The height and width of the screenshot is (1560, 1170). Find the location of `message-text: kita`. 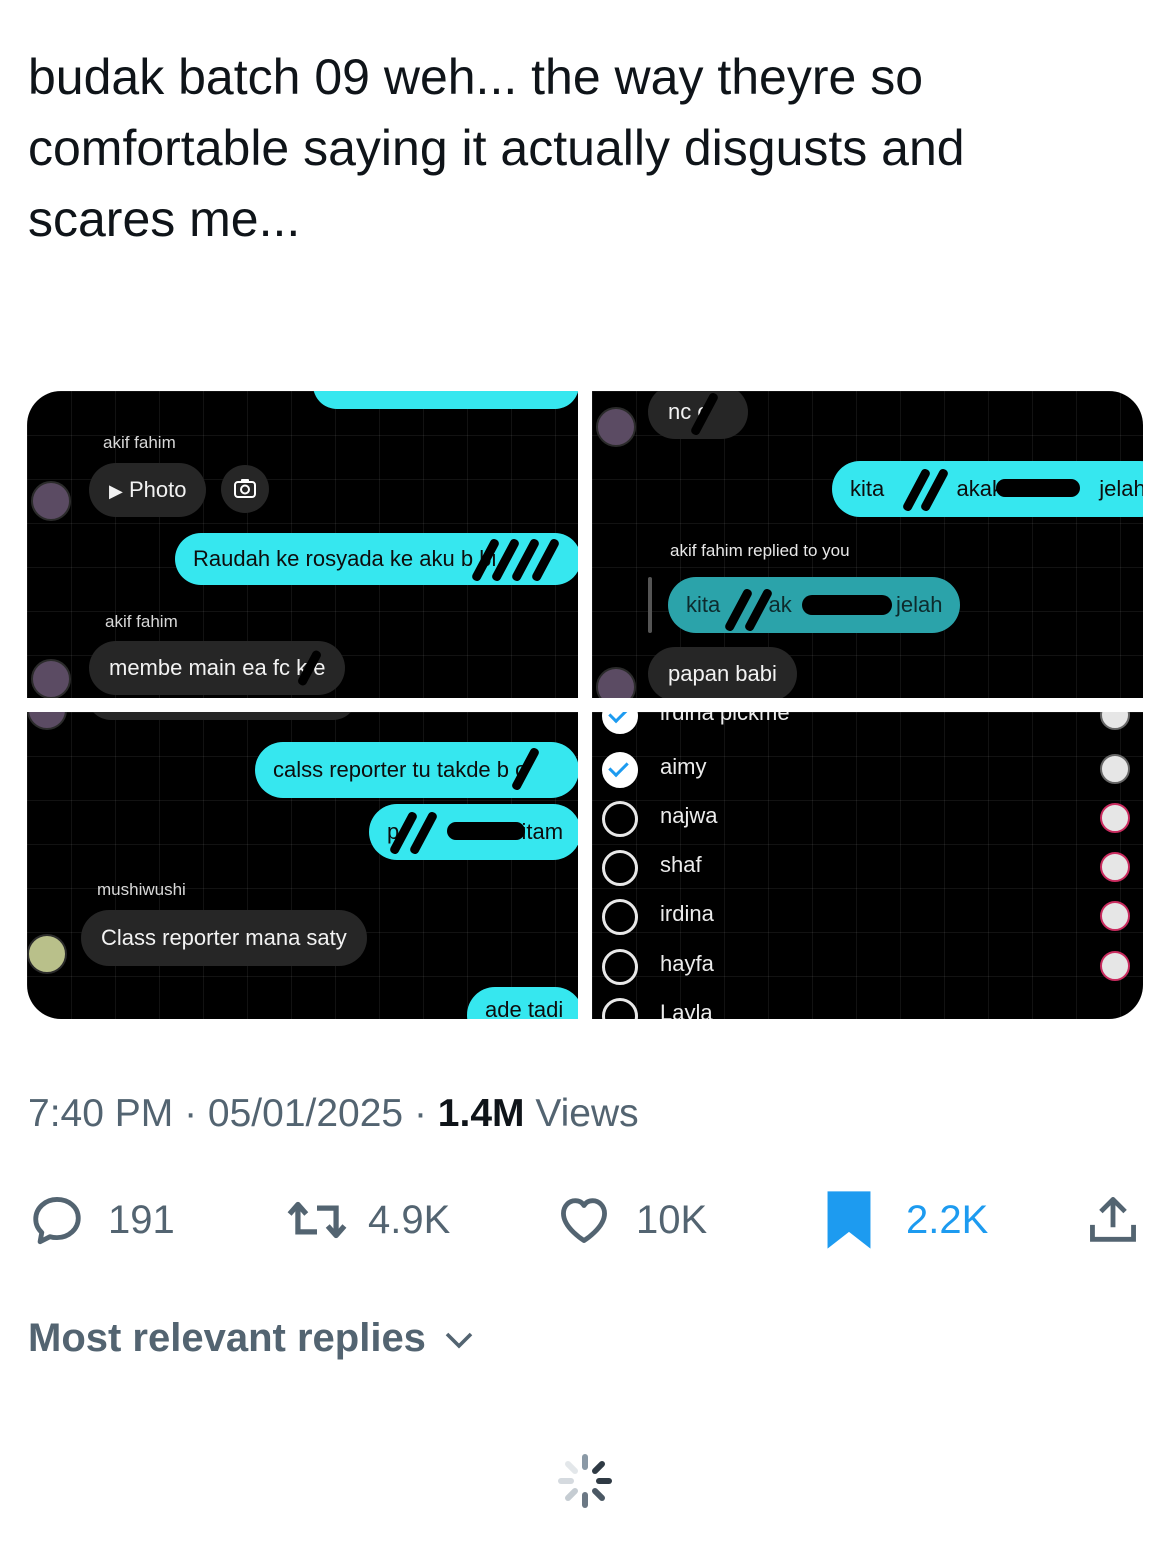

message-text: kita is located at coordinates (867, 488).